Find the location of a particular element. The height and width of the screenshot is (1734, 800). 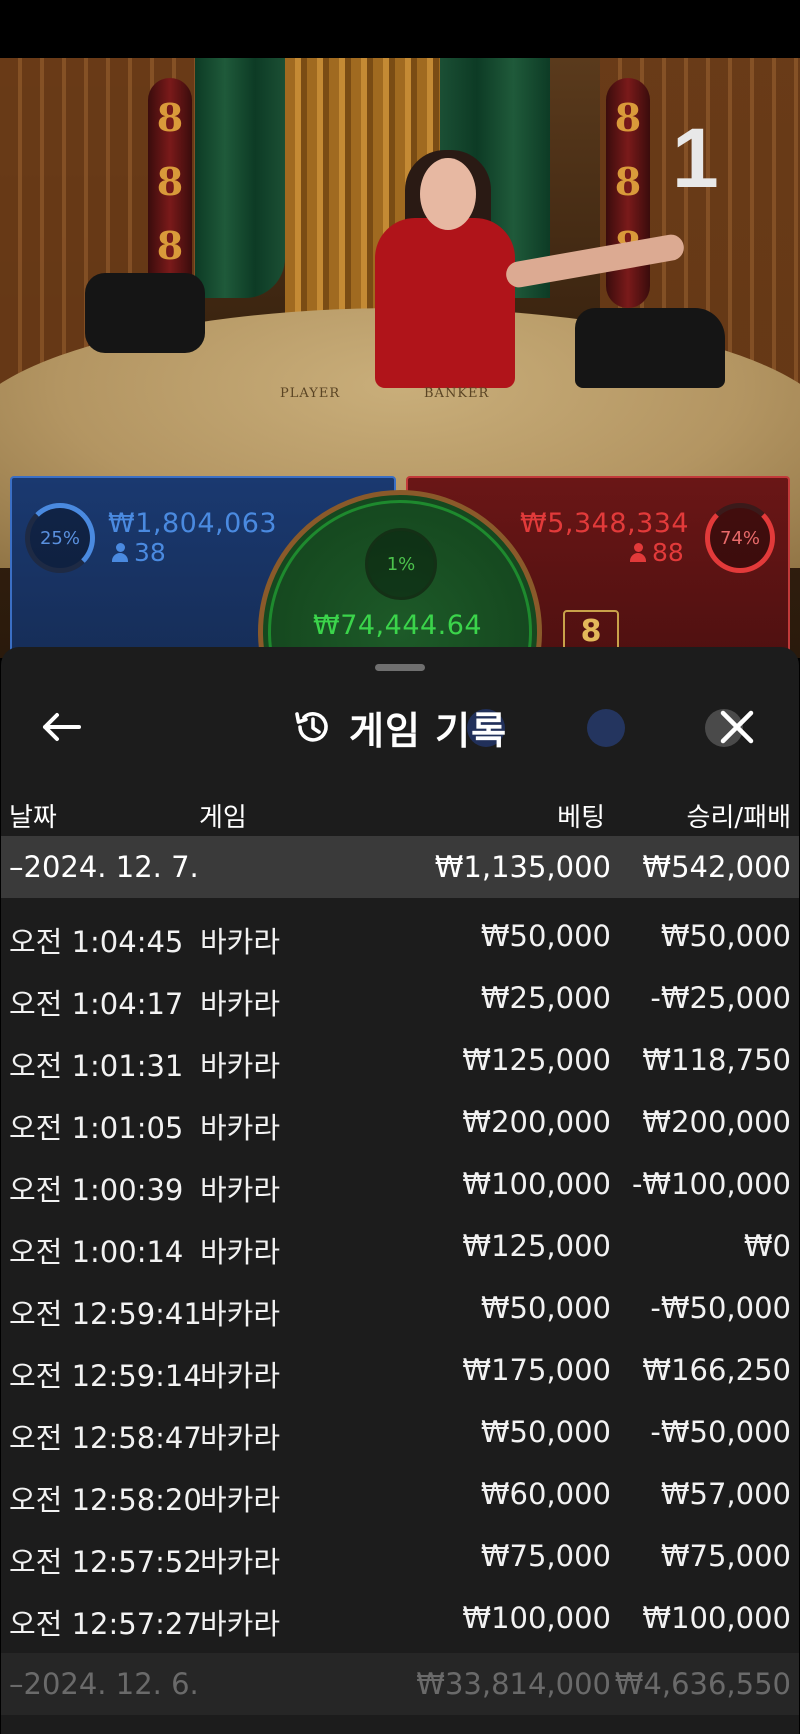

row-bet: ₩200,000 is located at coordinates (536, 1122).